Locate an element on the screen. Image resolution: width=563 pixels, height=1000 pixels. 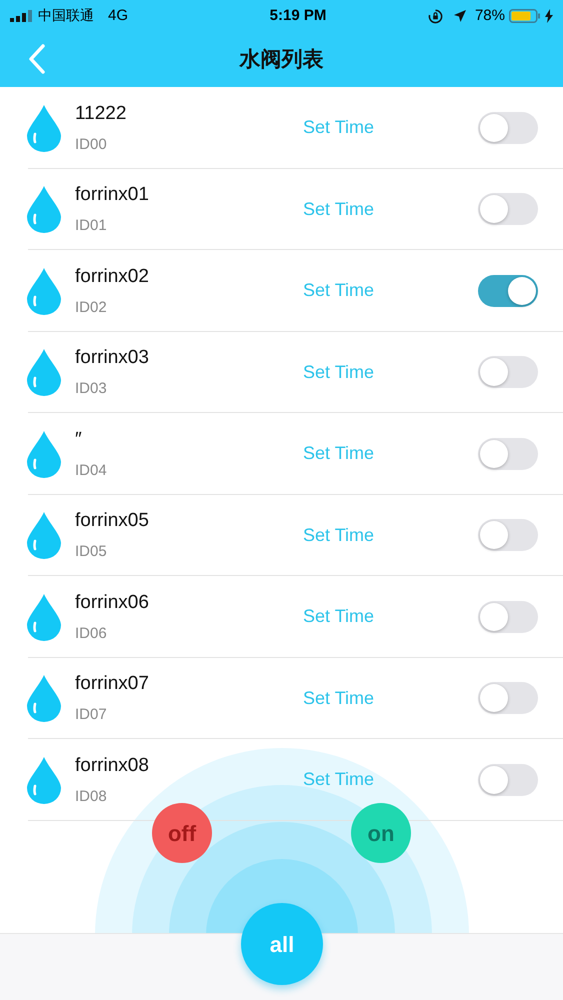
rotation-lock-icon is located at coordinates (435, 16).